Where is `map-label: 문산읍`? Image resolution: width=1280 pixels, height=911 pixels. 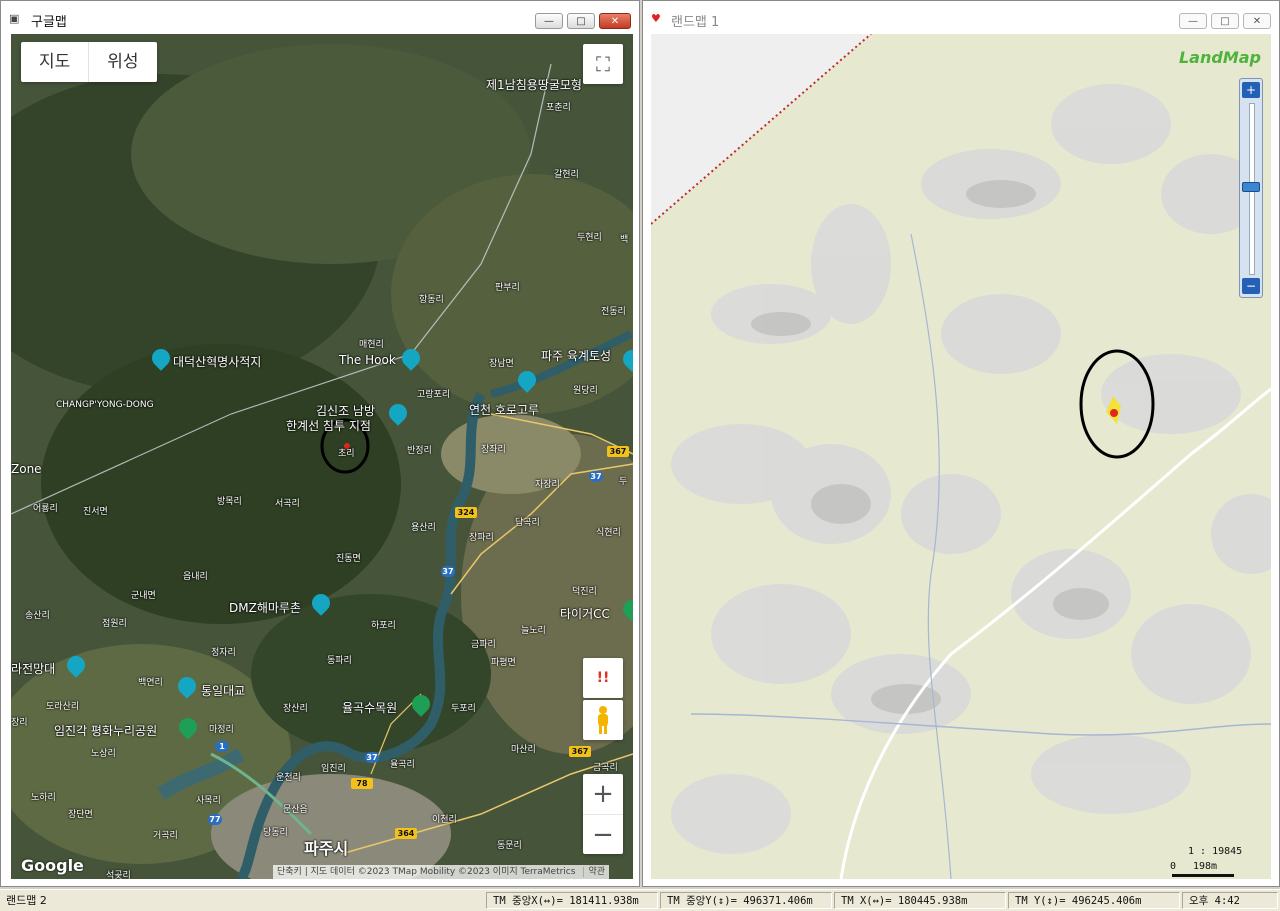
map-label: 문산읍 is located at coordinates (295, 808).